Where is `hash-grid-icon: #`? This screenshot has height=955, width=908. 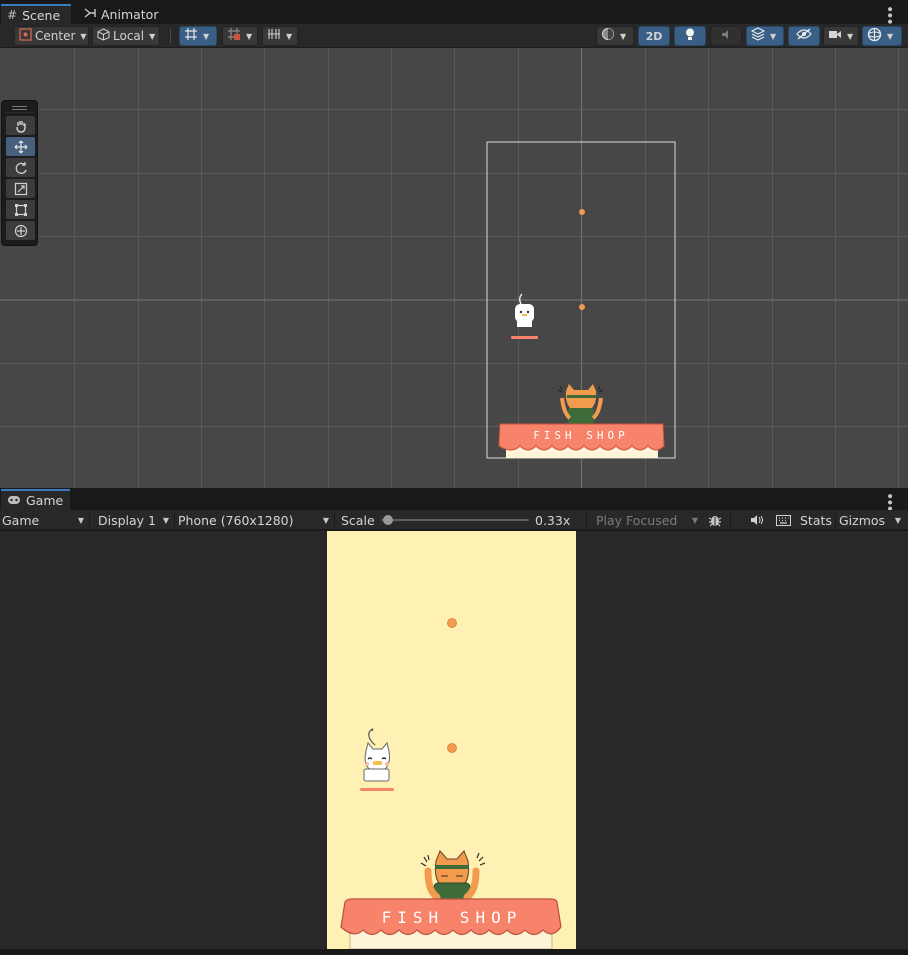
hash-grid-icon: # is located at coordinates (12, 15).